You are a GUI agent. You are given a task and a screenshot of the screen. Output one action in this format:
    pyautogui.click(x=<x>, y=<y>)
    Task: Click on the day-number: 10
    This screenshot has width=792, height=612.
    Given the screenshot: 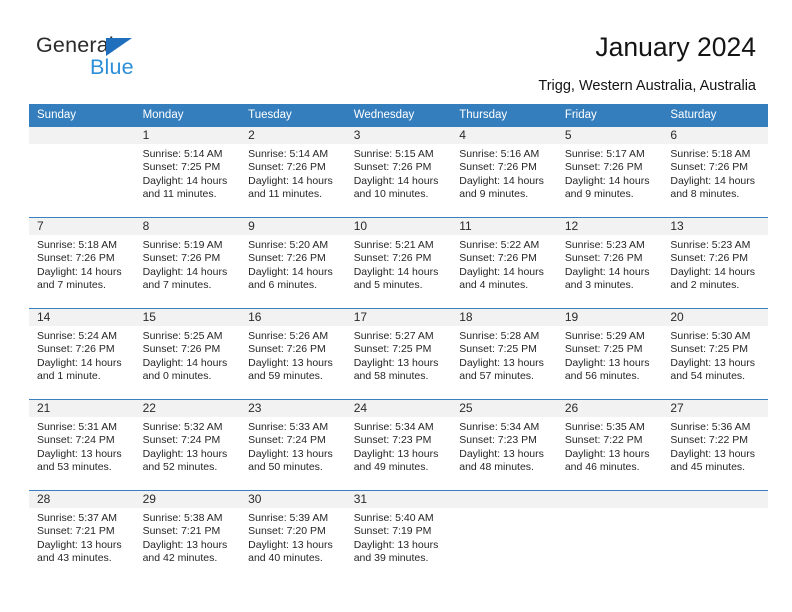 What is the action you would take?
    pyautogui.click(x=398, y=226)
    